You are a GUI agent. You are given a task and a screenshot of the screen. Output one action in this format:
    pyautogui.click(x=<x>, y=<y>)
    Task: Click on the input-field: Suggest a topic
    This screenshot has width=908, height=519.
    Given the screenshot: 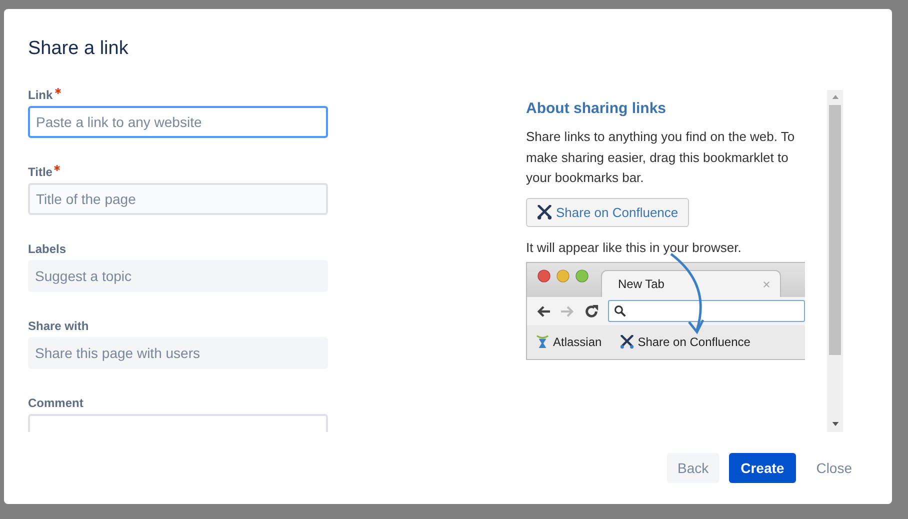 What is the action you would take?
    pyautogui.click(x=178, y=276)
    